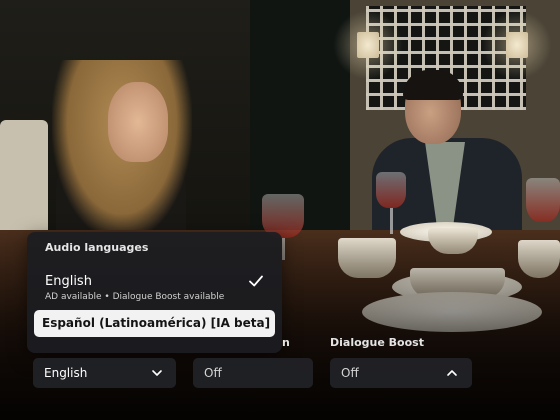 Image resolution: width=560 pixels, height=420 pixels. I want to click on audio-language-dropdown: English, so click(104, 373).